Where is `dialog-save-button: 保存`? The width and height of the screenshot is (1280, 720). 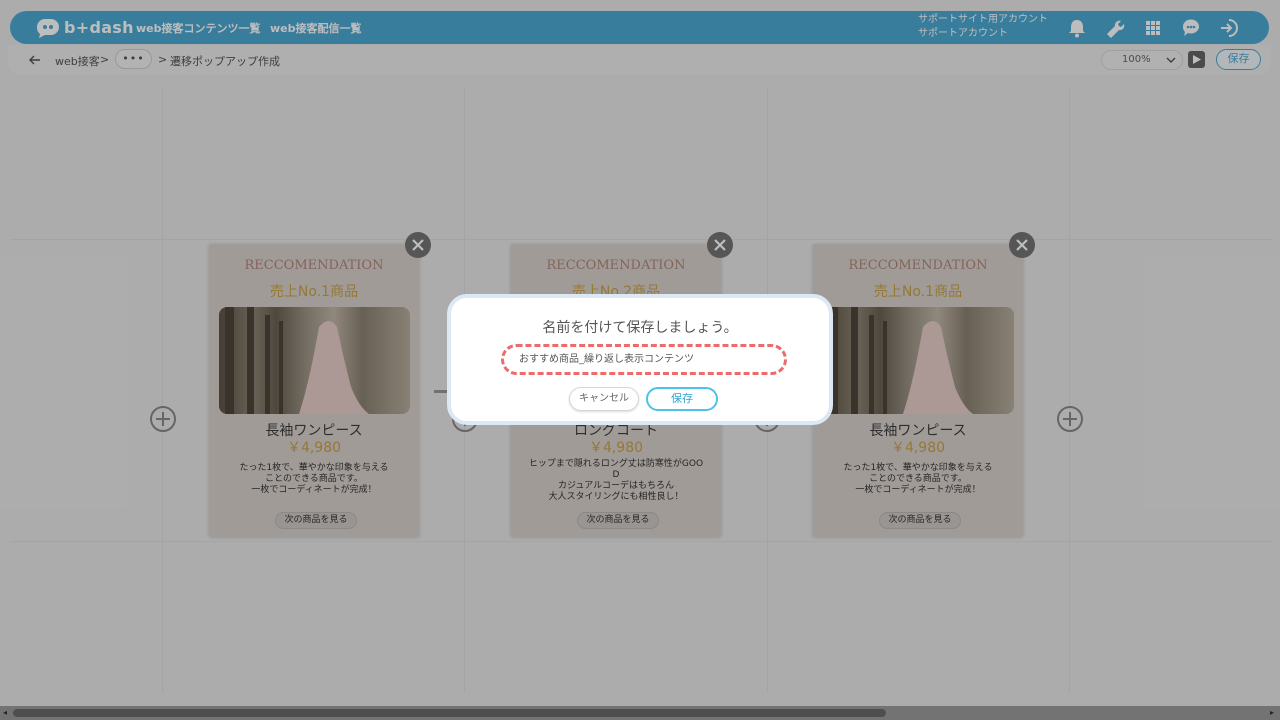
dialog-save-button: 保存 is located at coordinates (682, 399).